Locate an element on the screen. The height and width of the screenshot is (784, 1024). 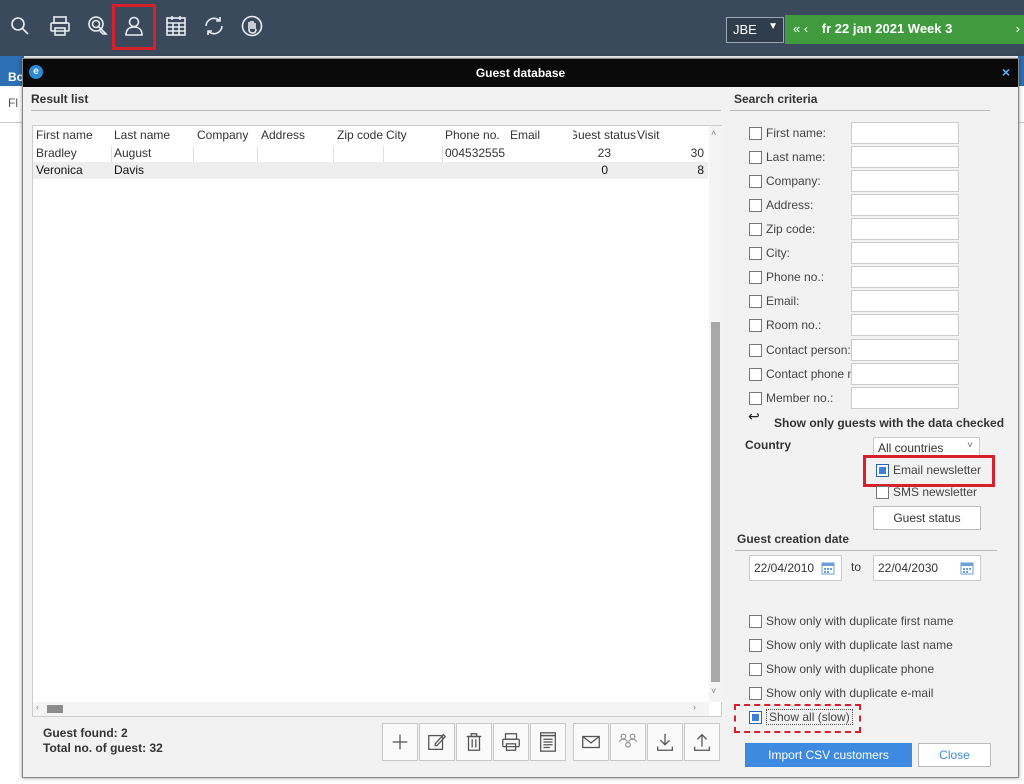
phone-input is located at coordinates (905, 277).